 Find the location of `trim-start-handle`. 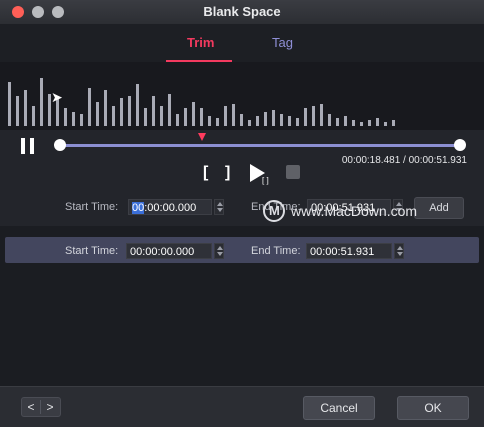

trim-start-handle is located at coordinates (60, 145).